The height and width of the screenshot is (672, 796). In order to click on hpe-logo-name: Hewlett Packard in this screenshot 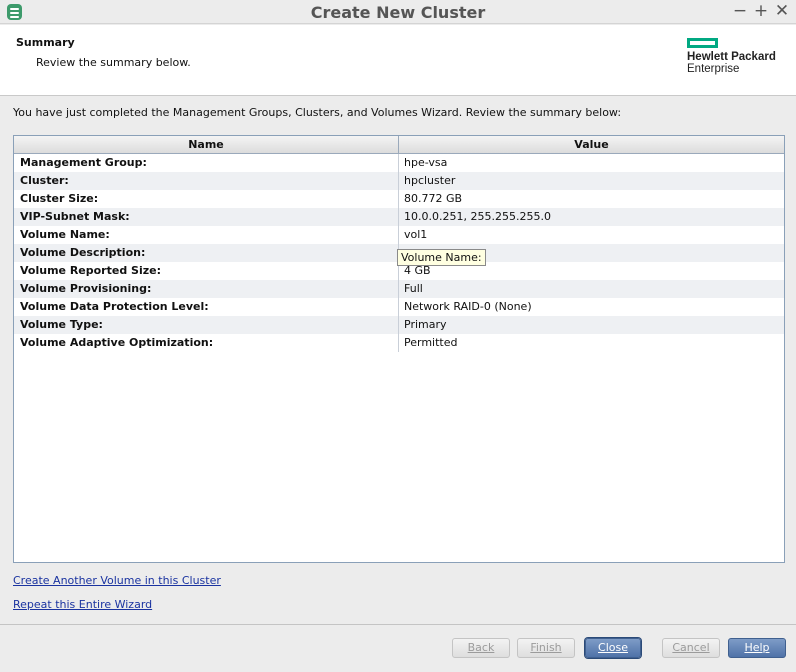, I will do `click(731, 57)`.